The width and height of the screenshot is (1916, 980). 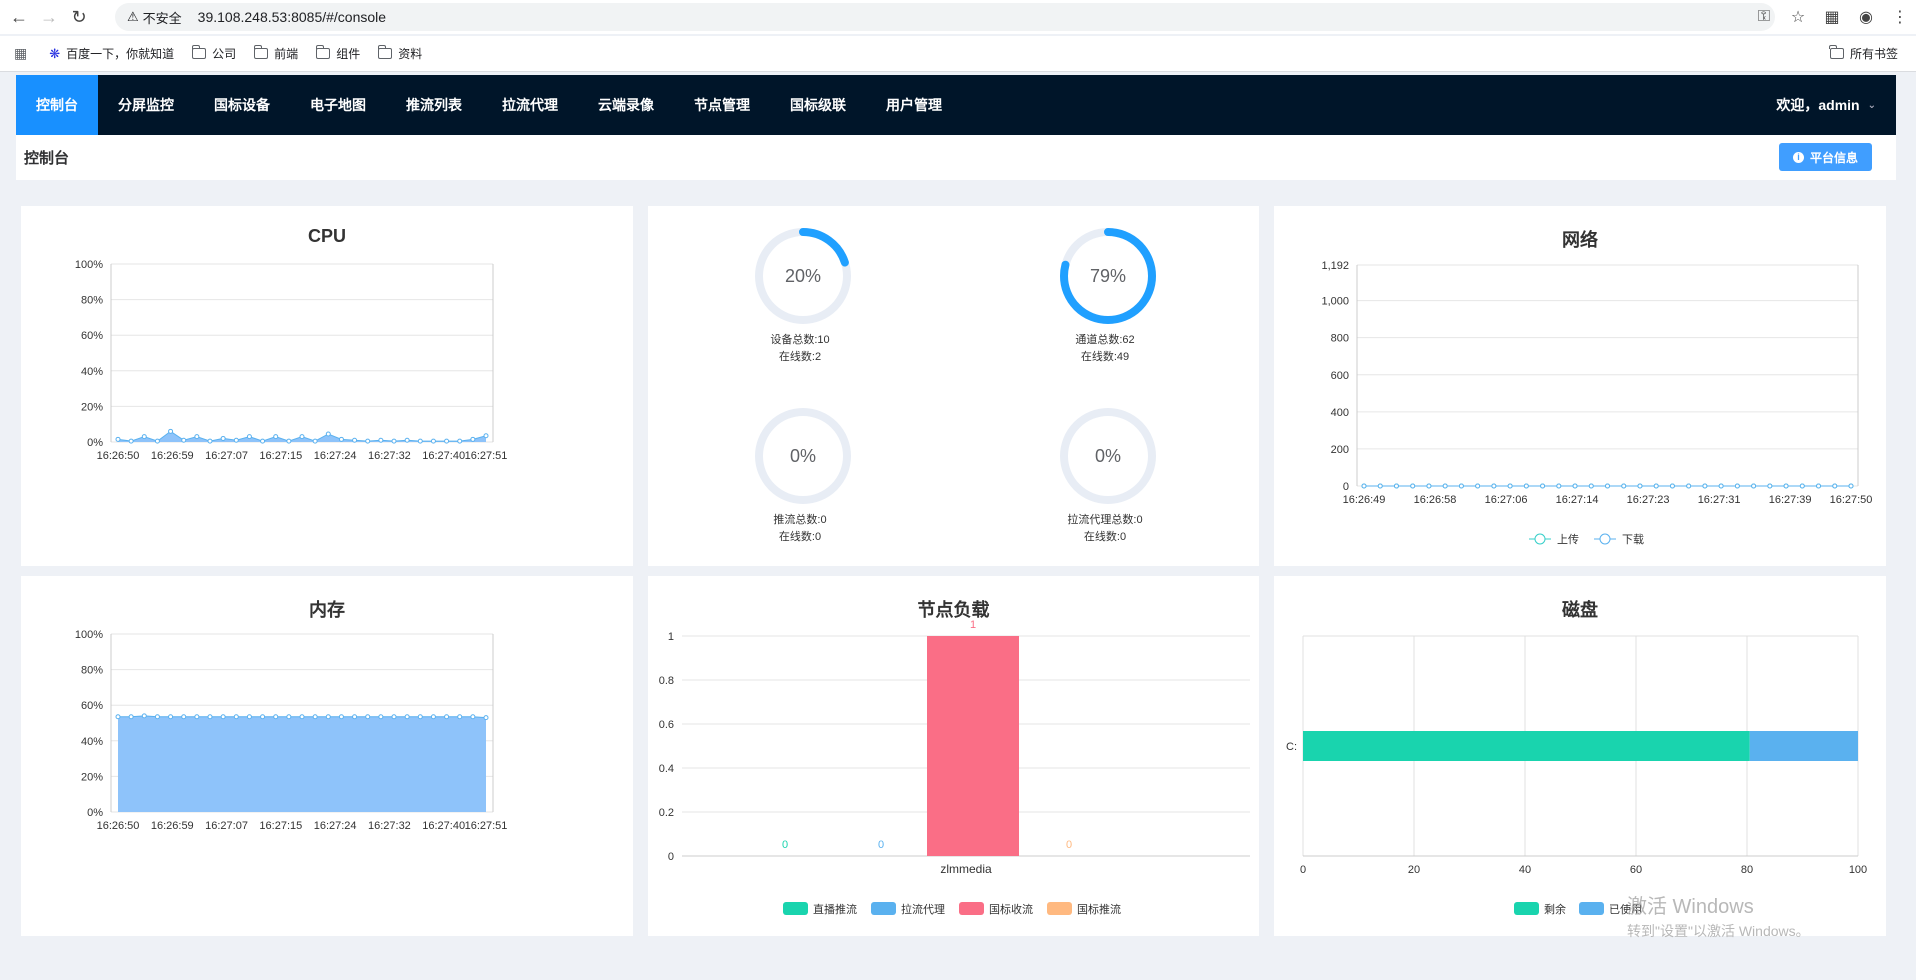 What do you see at coordinates (79, 17) in the screenshot?
I see `reload-icon: ↻` at bounding box center [79, 17].